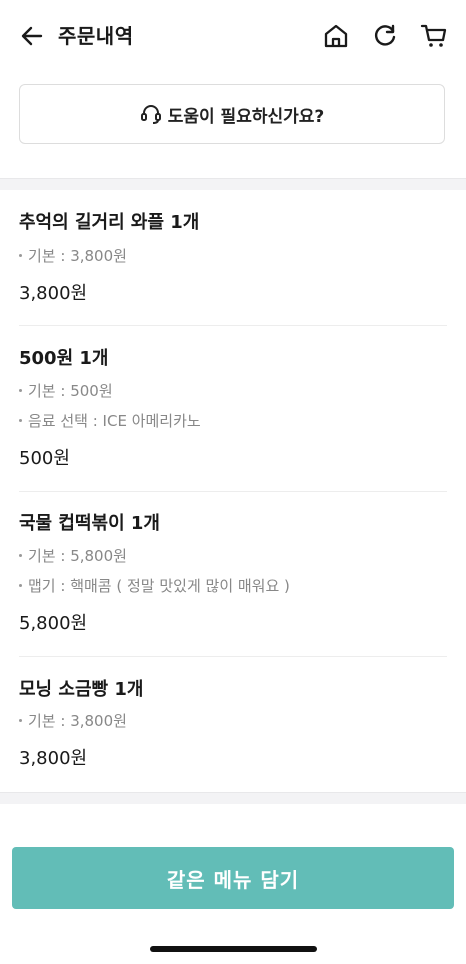  I want to click on cart-button, so click(434, 36).